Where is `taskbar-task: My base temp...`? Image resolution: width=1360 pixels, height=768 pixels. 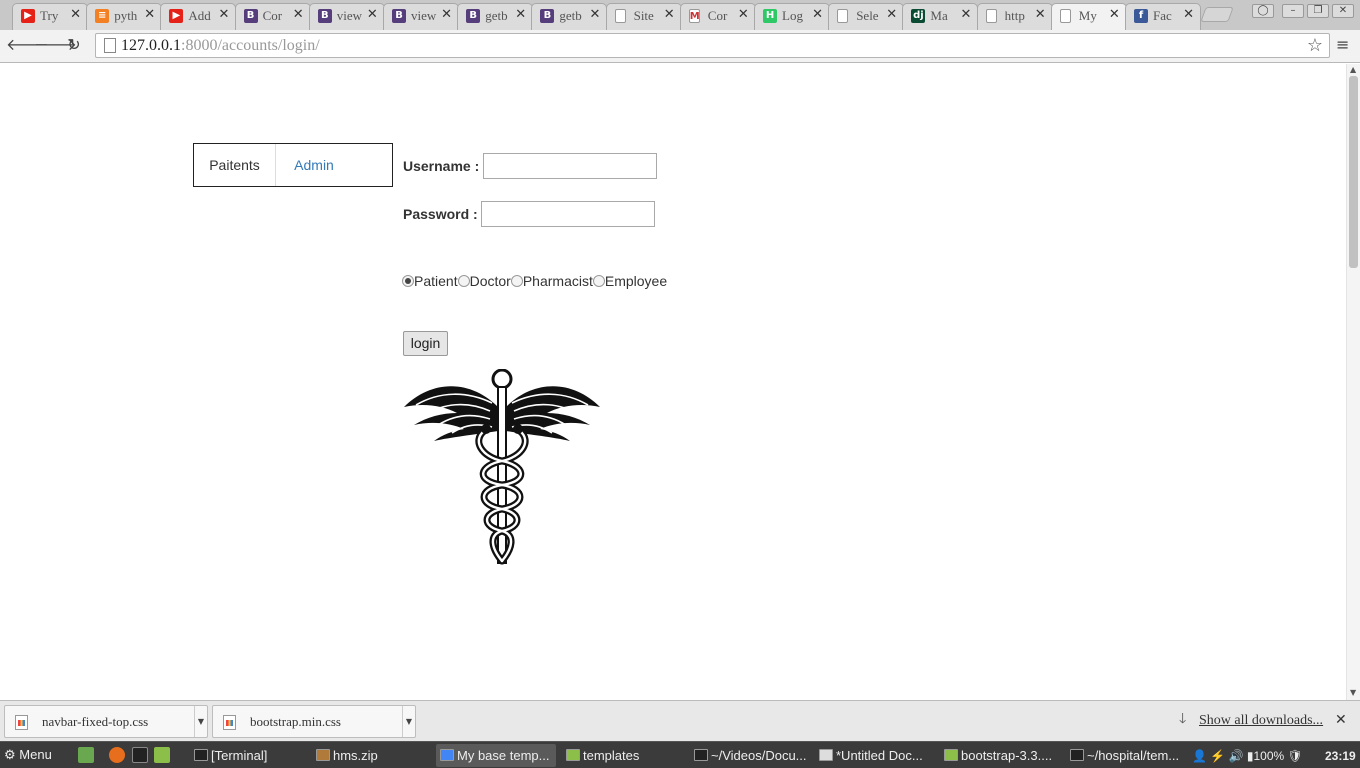
taskbar-task: My base temp... is located at coordinates (496, 755).